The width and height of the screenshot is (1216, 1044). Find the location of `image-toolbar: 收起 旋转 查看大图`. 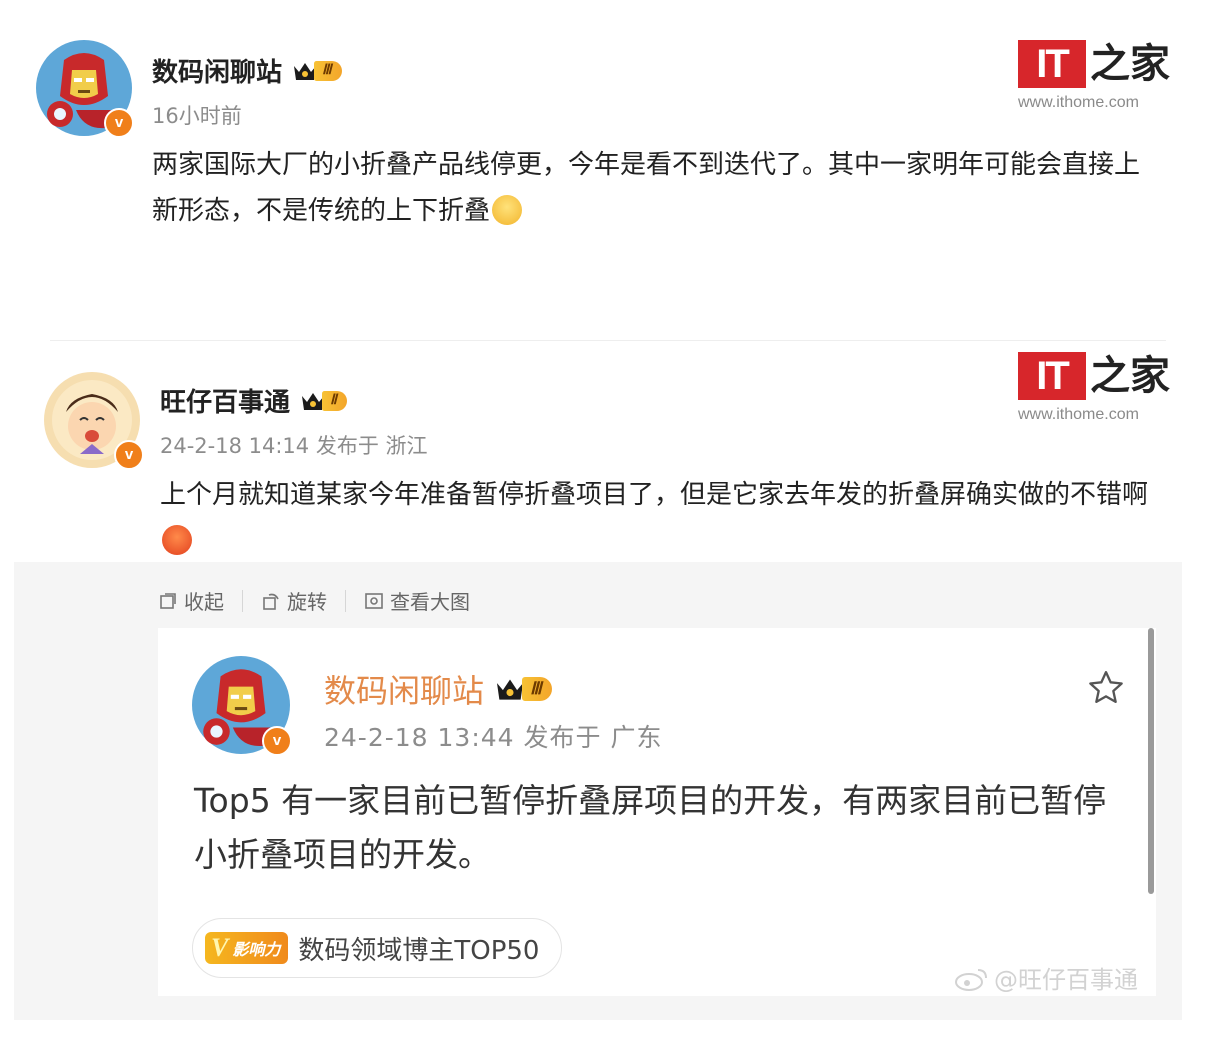

image-toolbar: 收起 旋转 查看大图 is located at coordinates (314, 600).